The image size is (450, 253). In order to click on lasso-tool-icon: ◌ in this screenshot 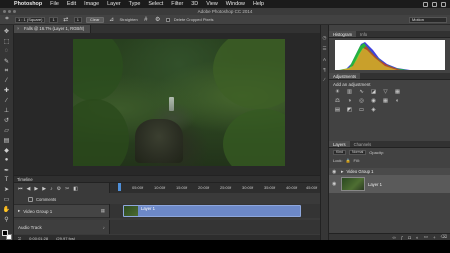, I will do `click(7, 51)`.